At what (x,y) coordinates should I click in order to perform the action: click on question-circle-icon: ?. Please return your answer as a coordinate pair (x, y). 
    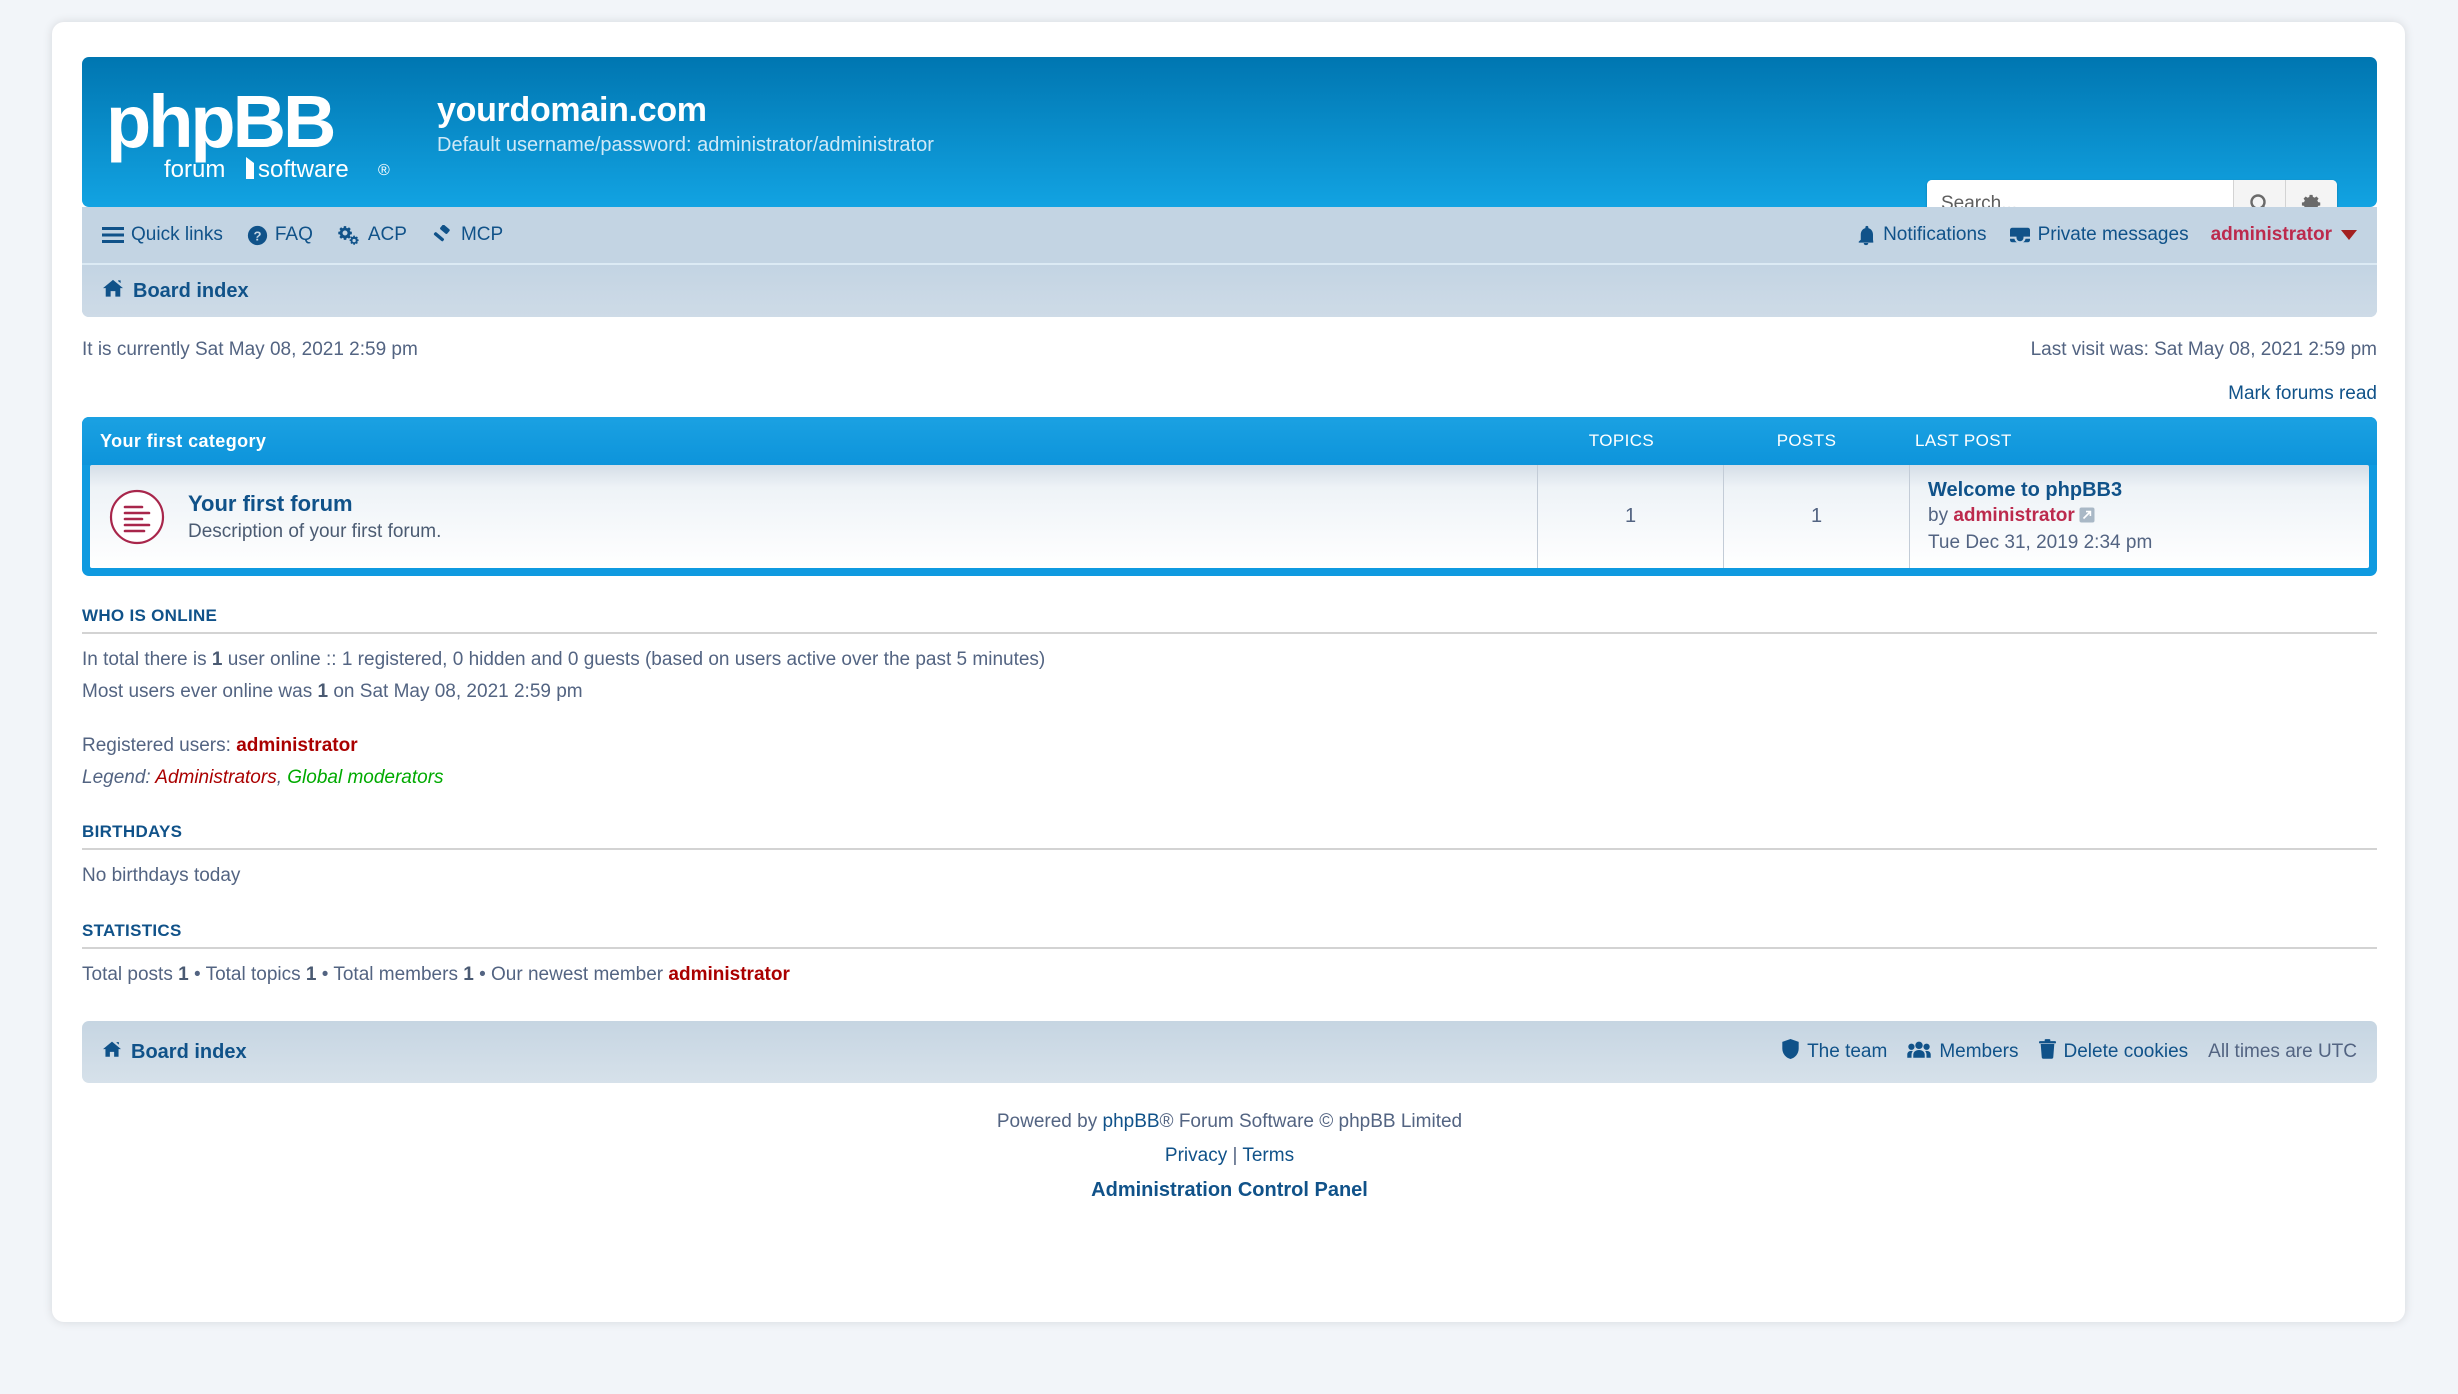
    Looking at the image, I should click on (257, 235).